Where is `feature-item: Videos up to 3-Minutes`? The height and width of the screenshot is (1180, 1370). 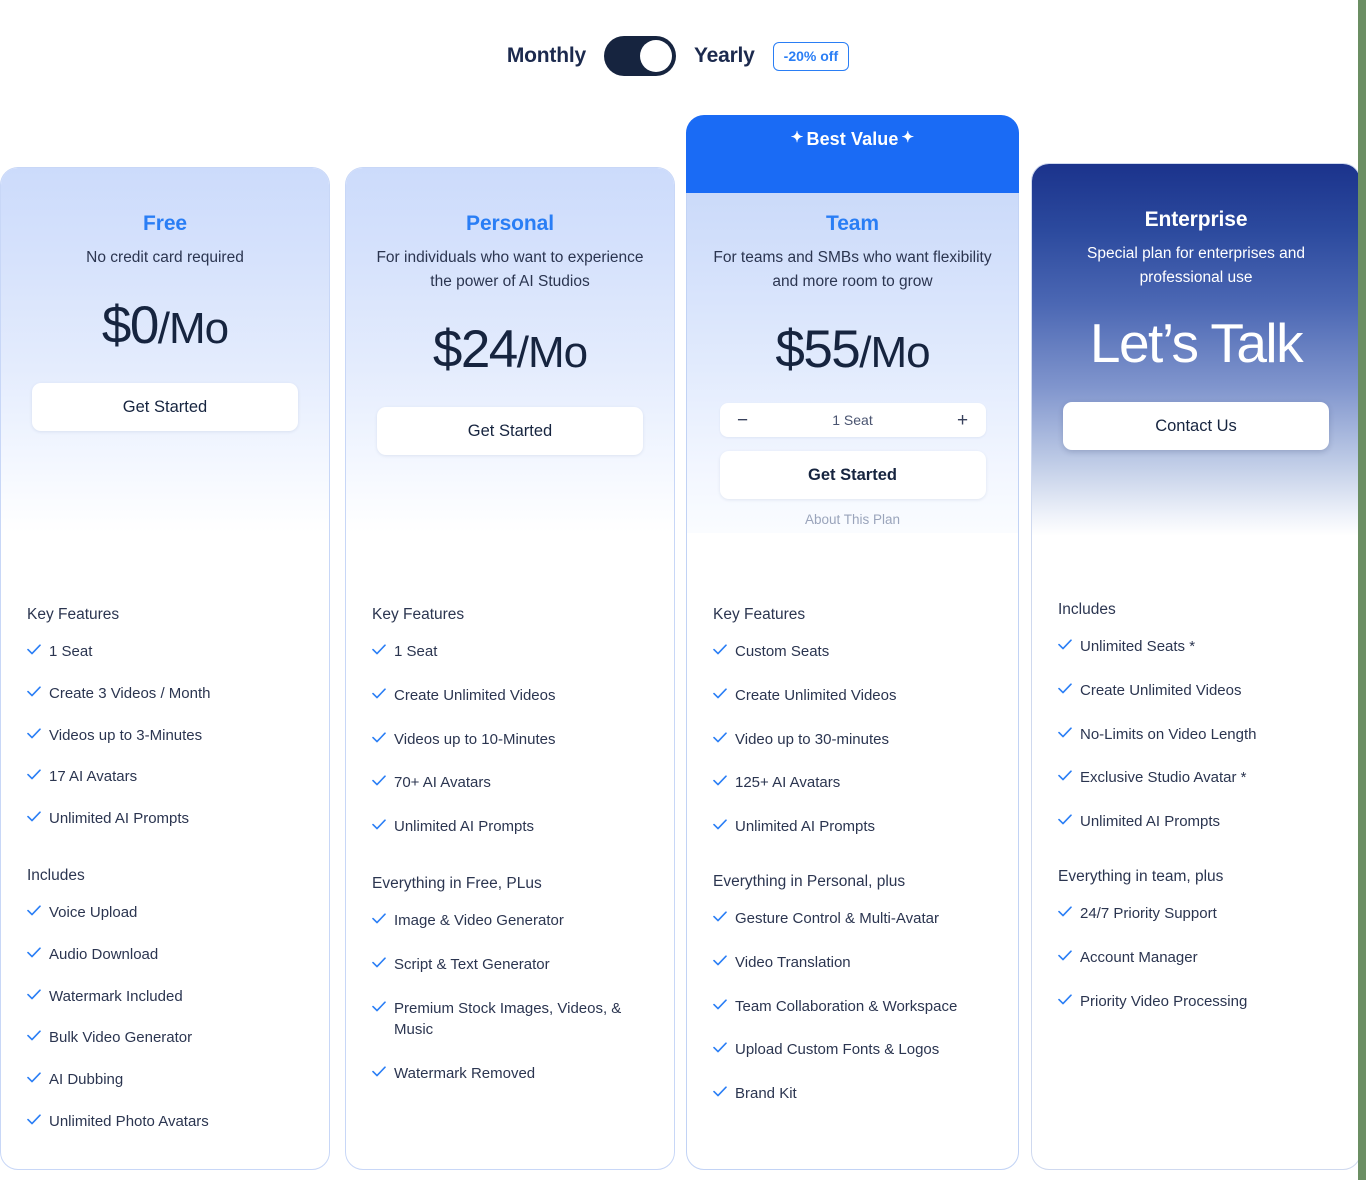
feature-item: Videos up to 3-Minutes is located at coordinates (165, 736).